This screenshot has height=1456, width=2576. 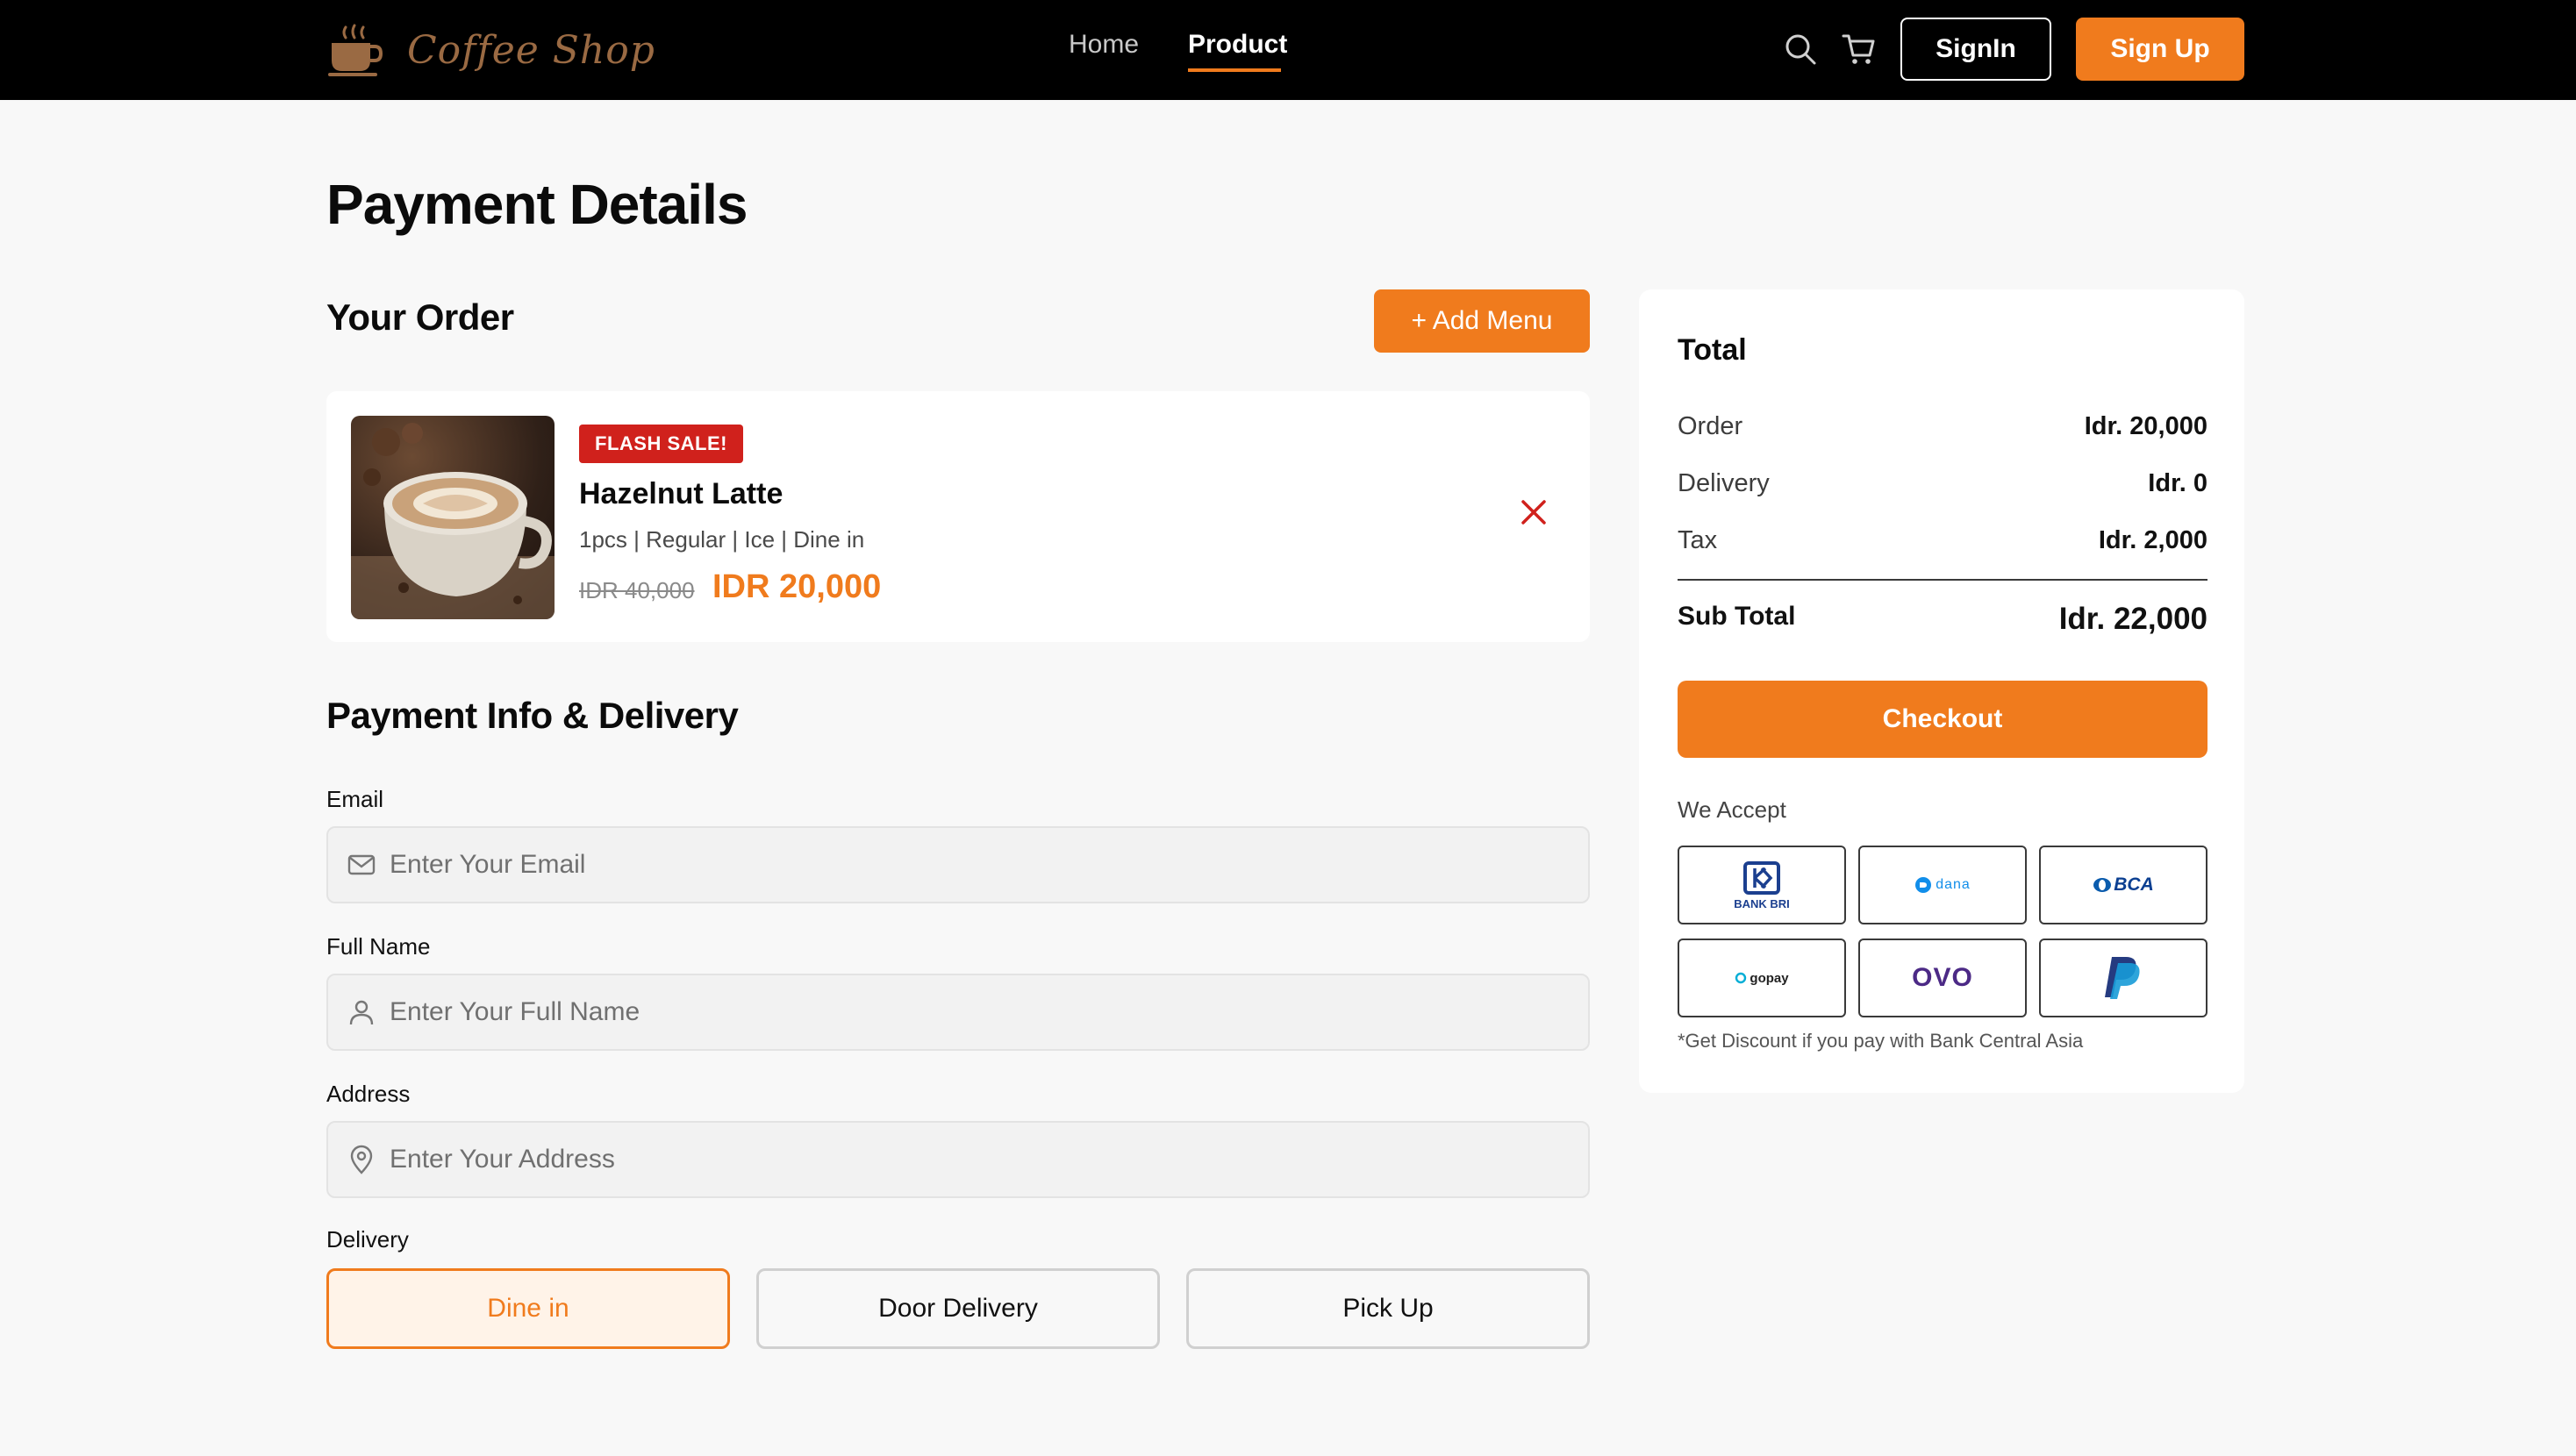 I want to click on full-name-field, so click(x=958, y=1012).